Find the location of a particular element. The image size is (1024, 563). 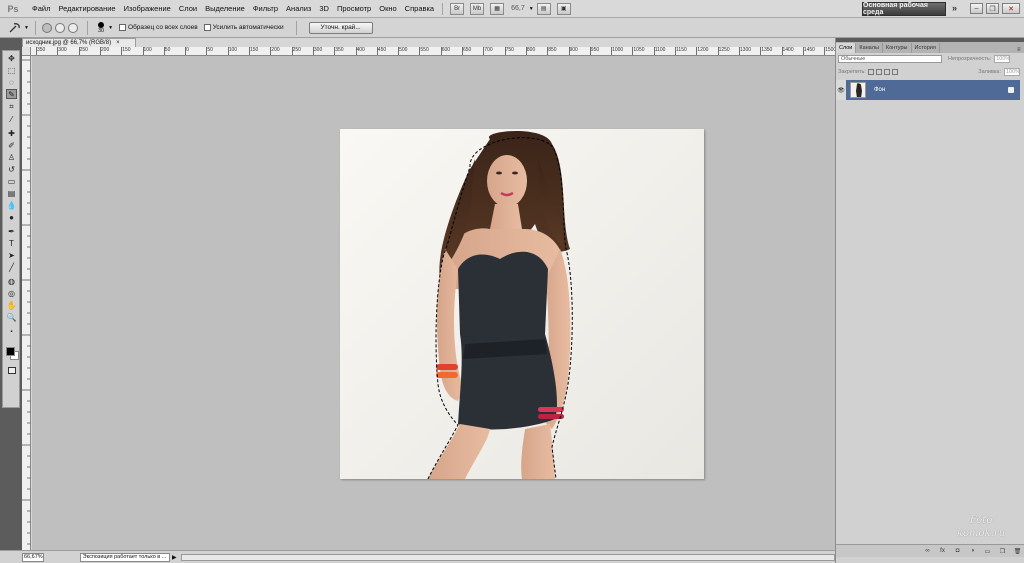

quick-selection-tool-icon: ✎ is located at coordinates (11, 94).